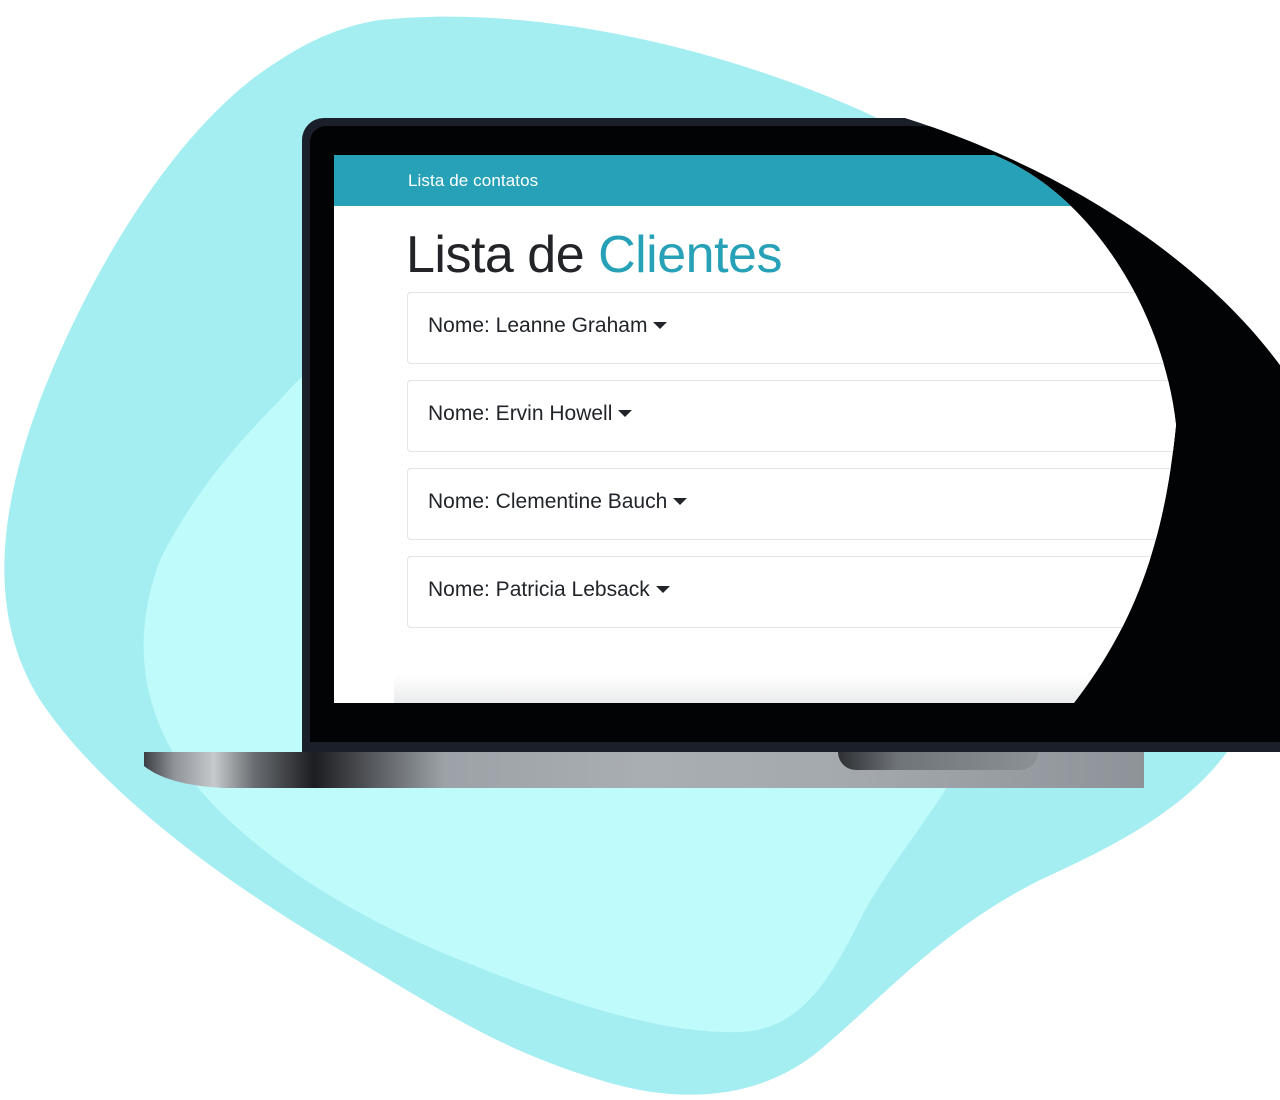 The height and width of the screenshot is (1100, 1280). I want to click on client-name: Nome: Clementine Bauch, so click(548, 501).